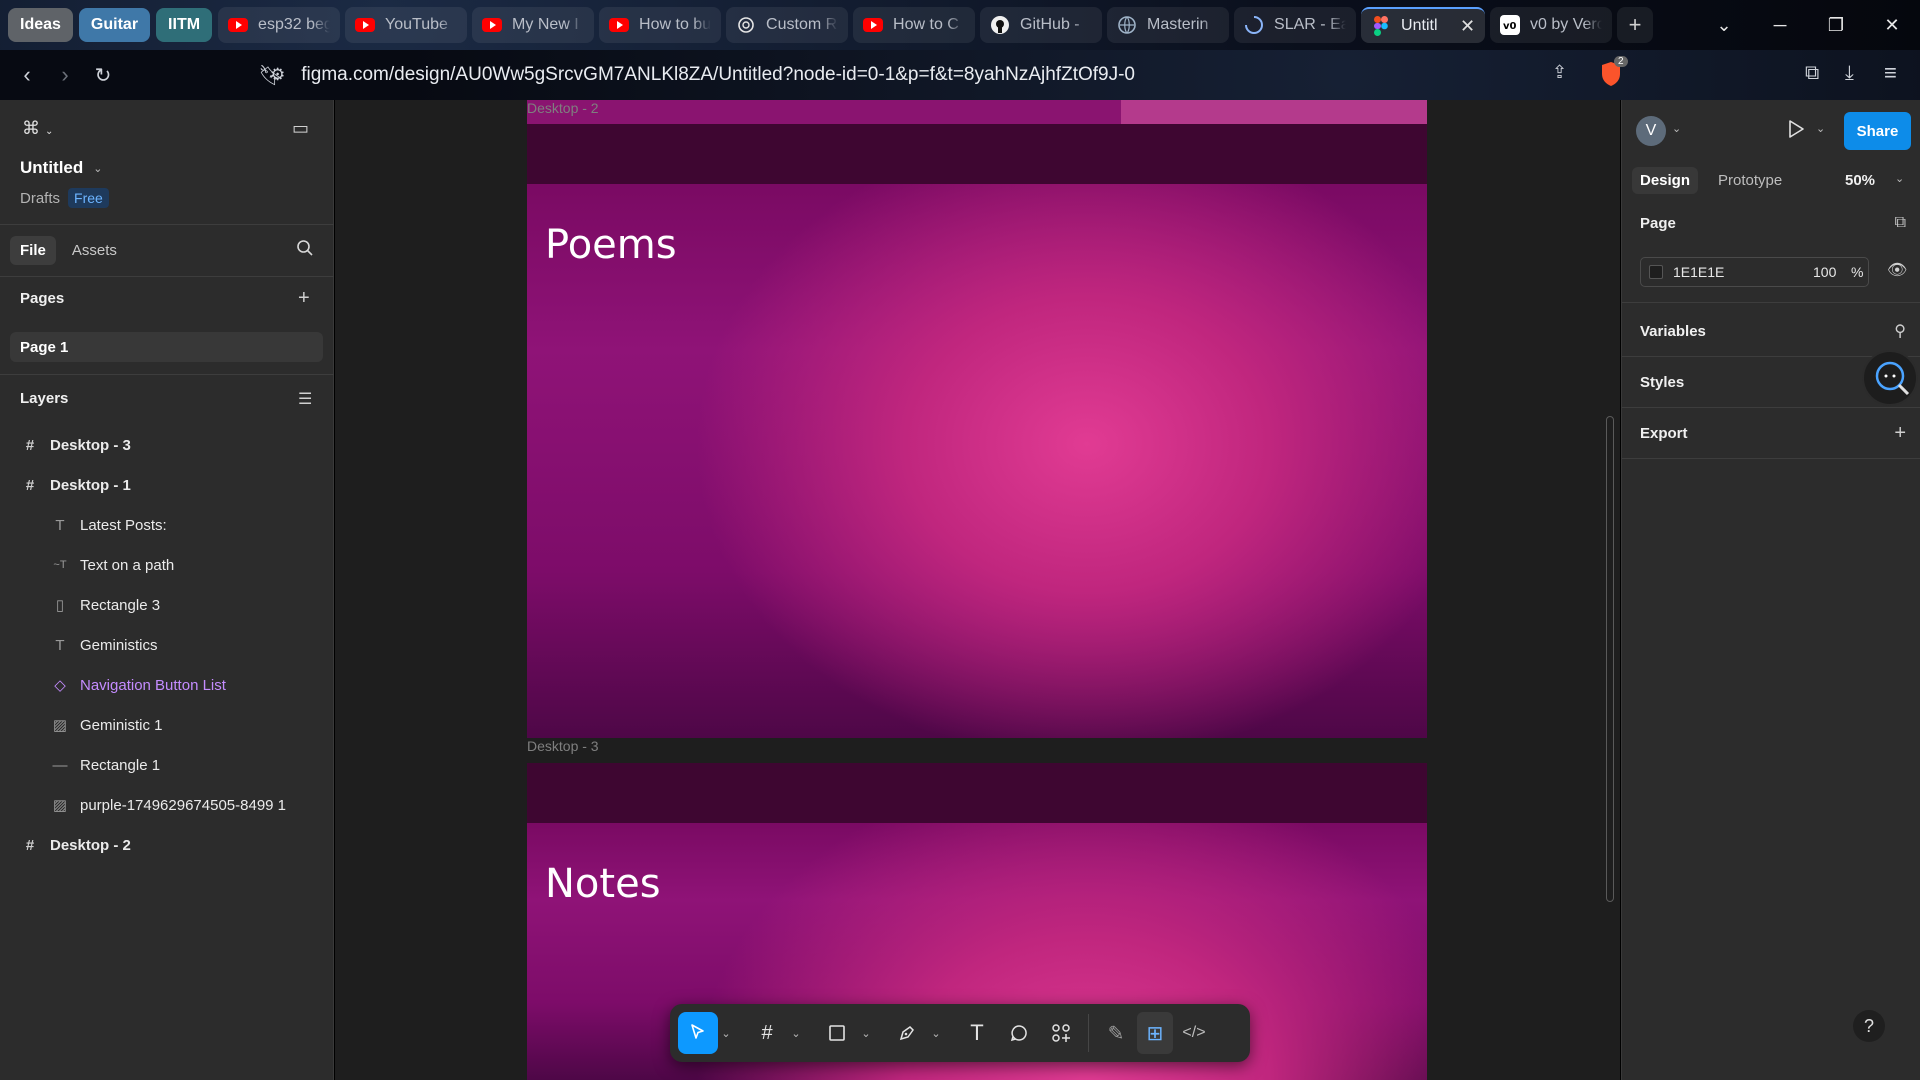 The height and width of the screenshot is (1080, 1920). I want to click on eye-icon: 👁︎, so click(1897, 270).